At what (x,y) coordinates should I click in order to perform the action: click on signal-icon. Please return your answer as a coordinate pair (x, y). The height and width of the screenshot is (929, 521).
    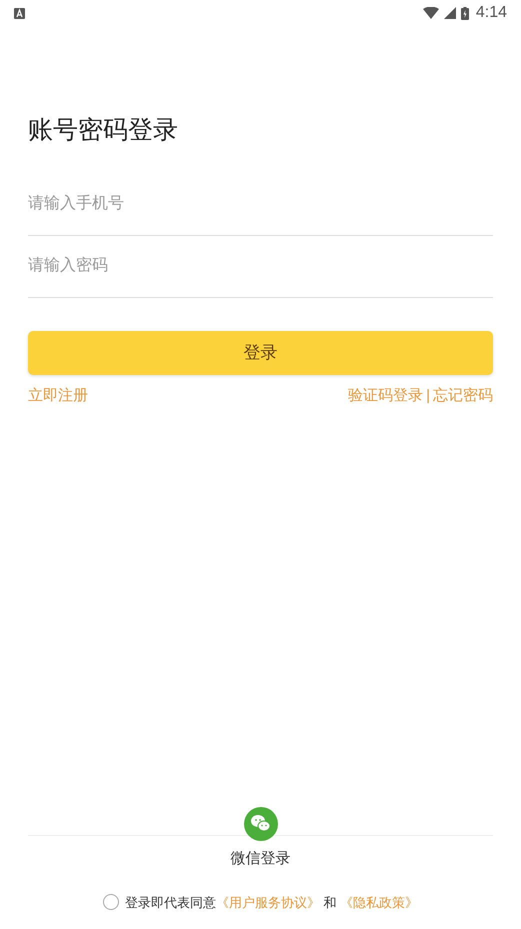
    Looking at the image, I should click on (450, 13).